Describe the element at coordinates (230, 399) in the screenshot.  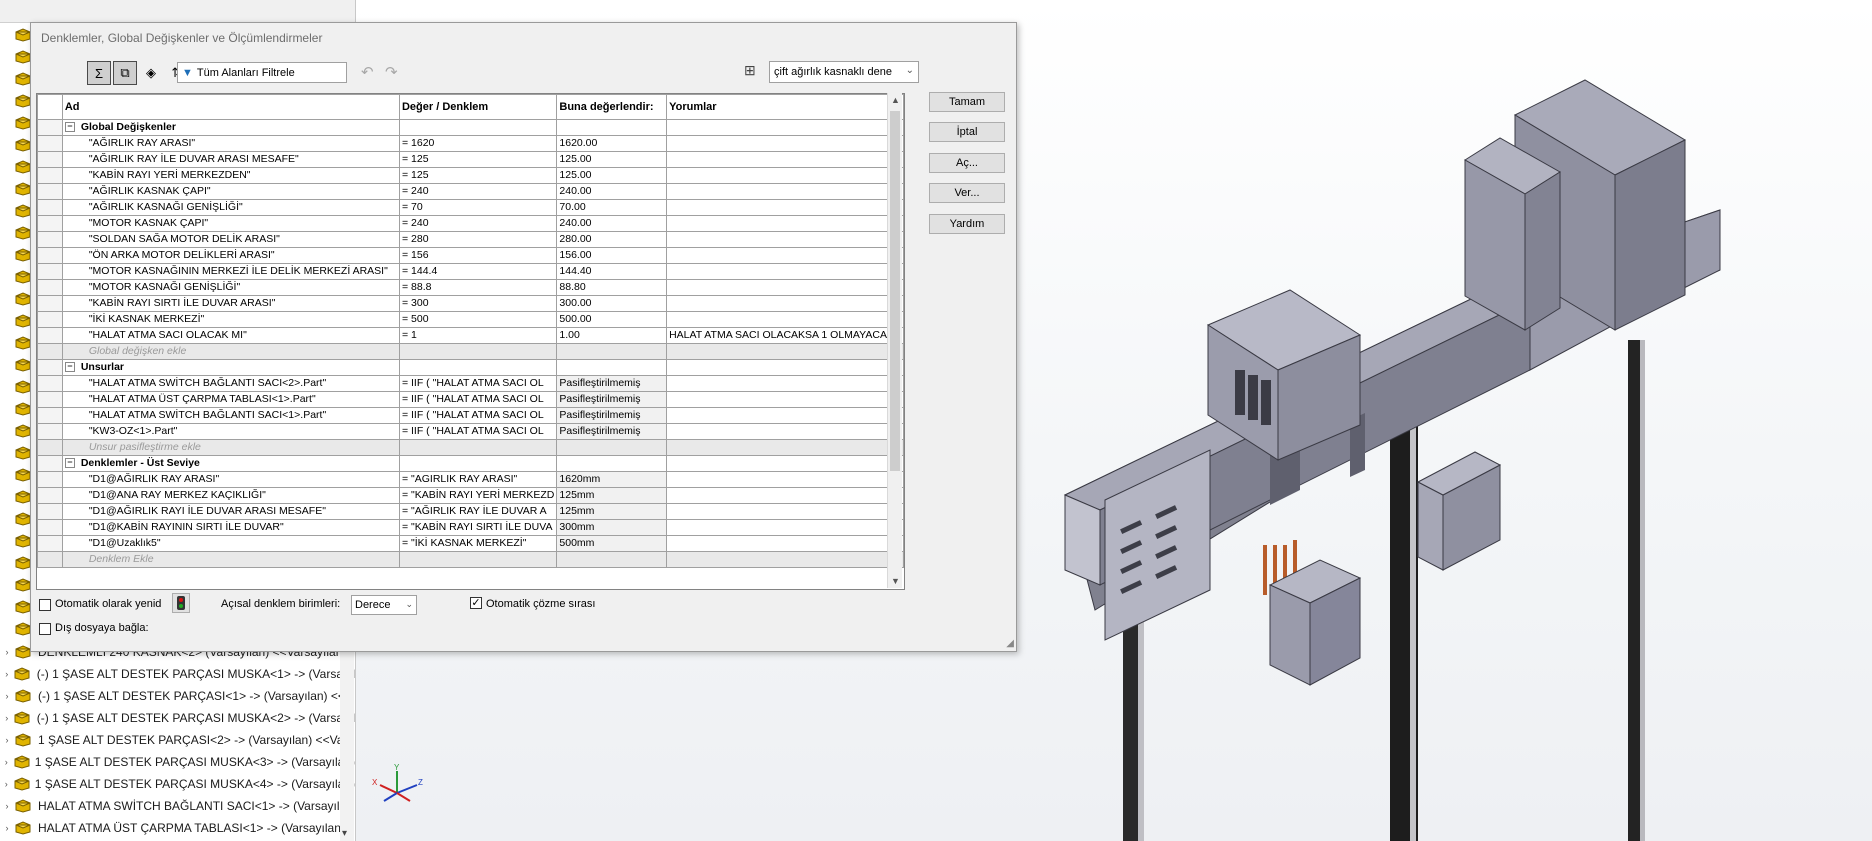
I see `name-cell: "HALAT ATMA ÜST ÇARPMA TABLASI<1>.Part"` at that location.